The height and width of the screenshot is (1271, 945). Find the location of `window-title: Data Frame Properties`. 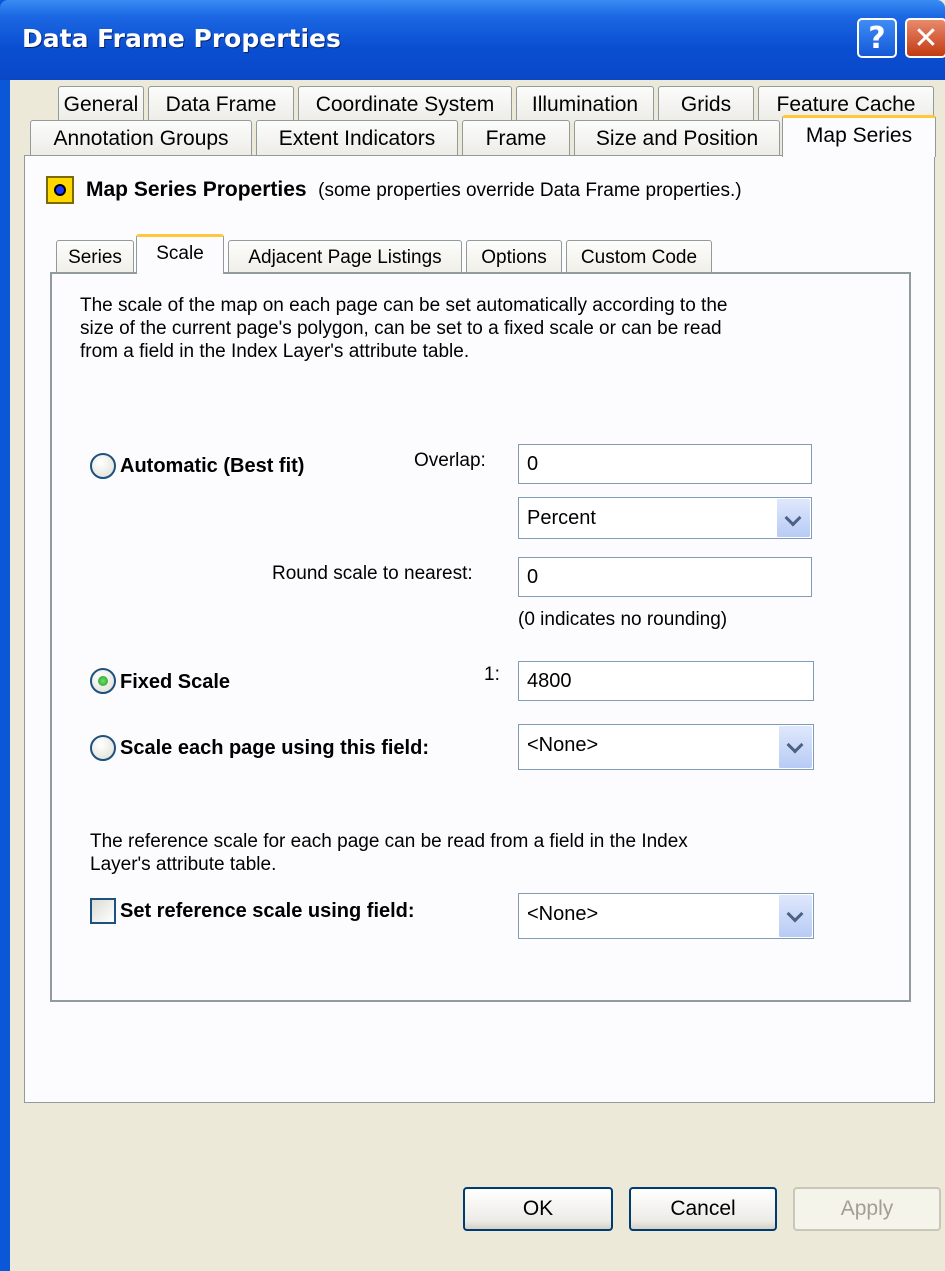

window-title: Data Frame Properties is located at coordinates (181, 38).